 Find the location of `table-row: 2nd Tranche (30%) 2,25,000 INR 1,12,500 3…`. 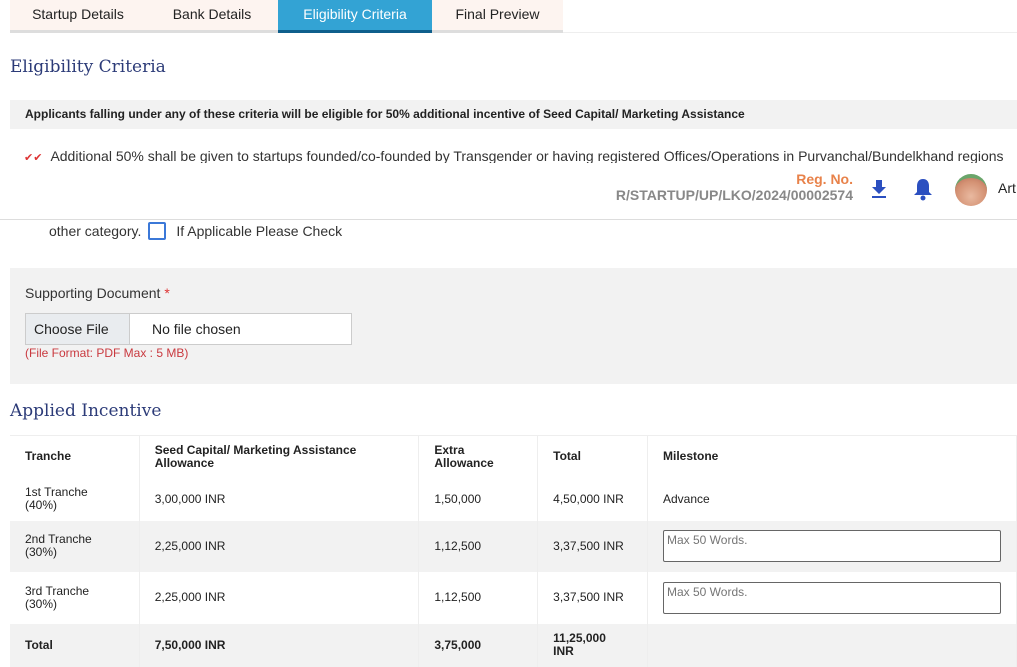

table-row: 2nd Tranche (30%) 2,25,000 INR 1,12,500 3… is located at coordinates (513, 546).